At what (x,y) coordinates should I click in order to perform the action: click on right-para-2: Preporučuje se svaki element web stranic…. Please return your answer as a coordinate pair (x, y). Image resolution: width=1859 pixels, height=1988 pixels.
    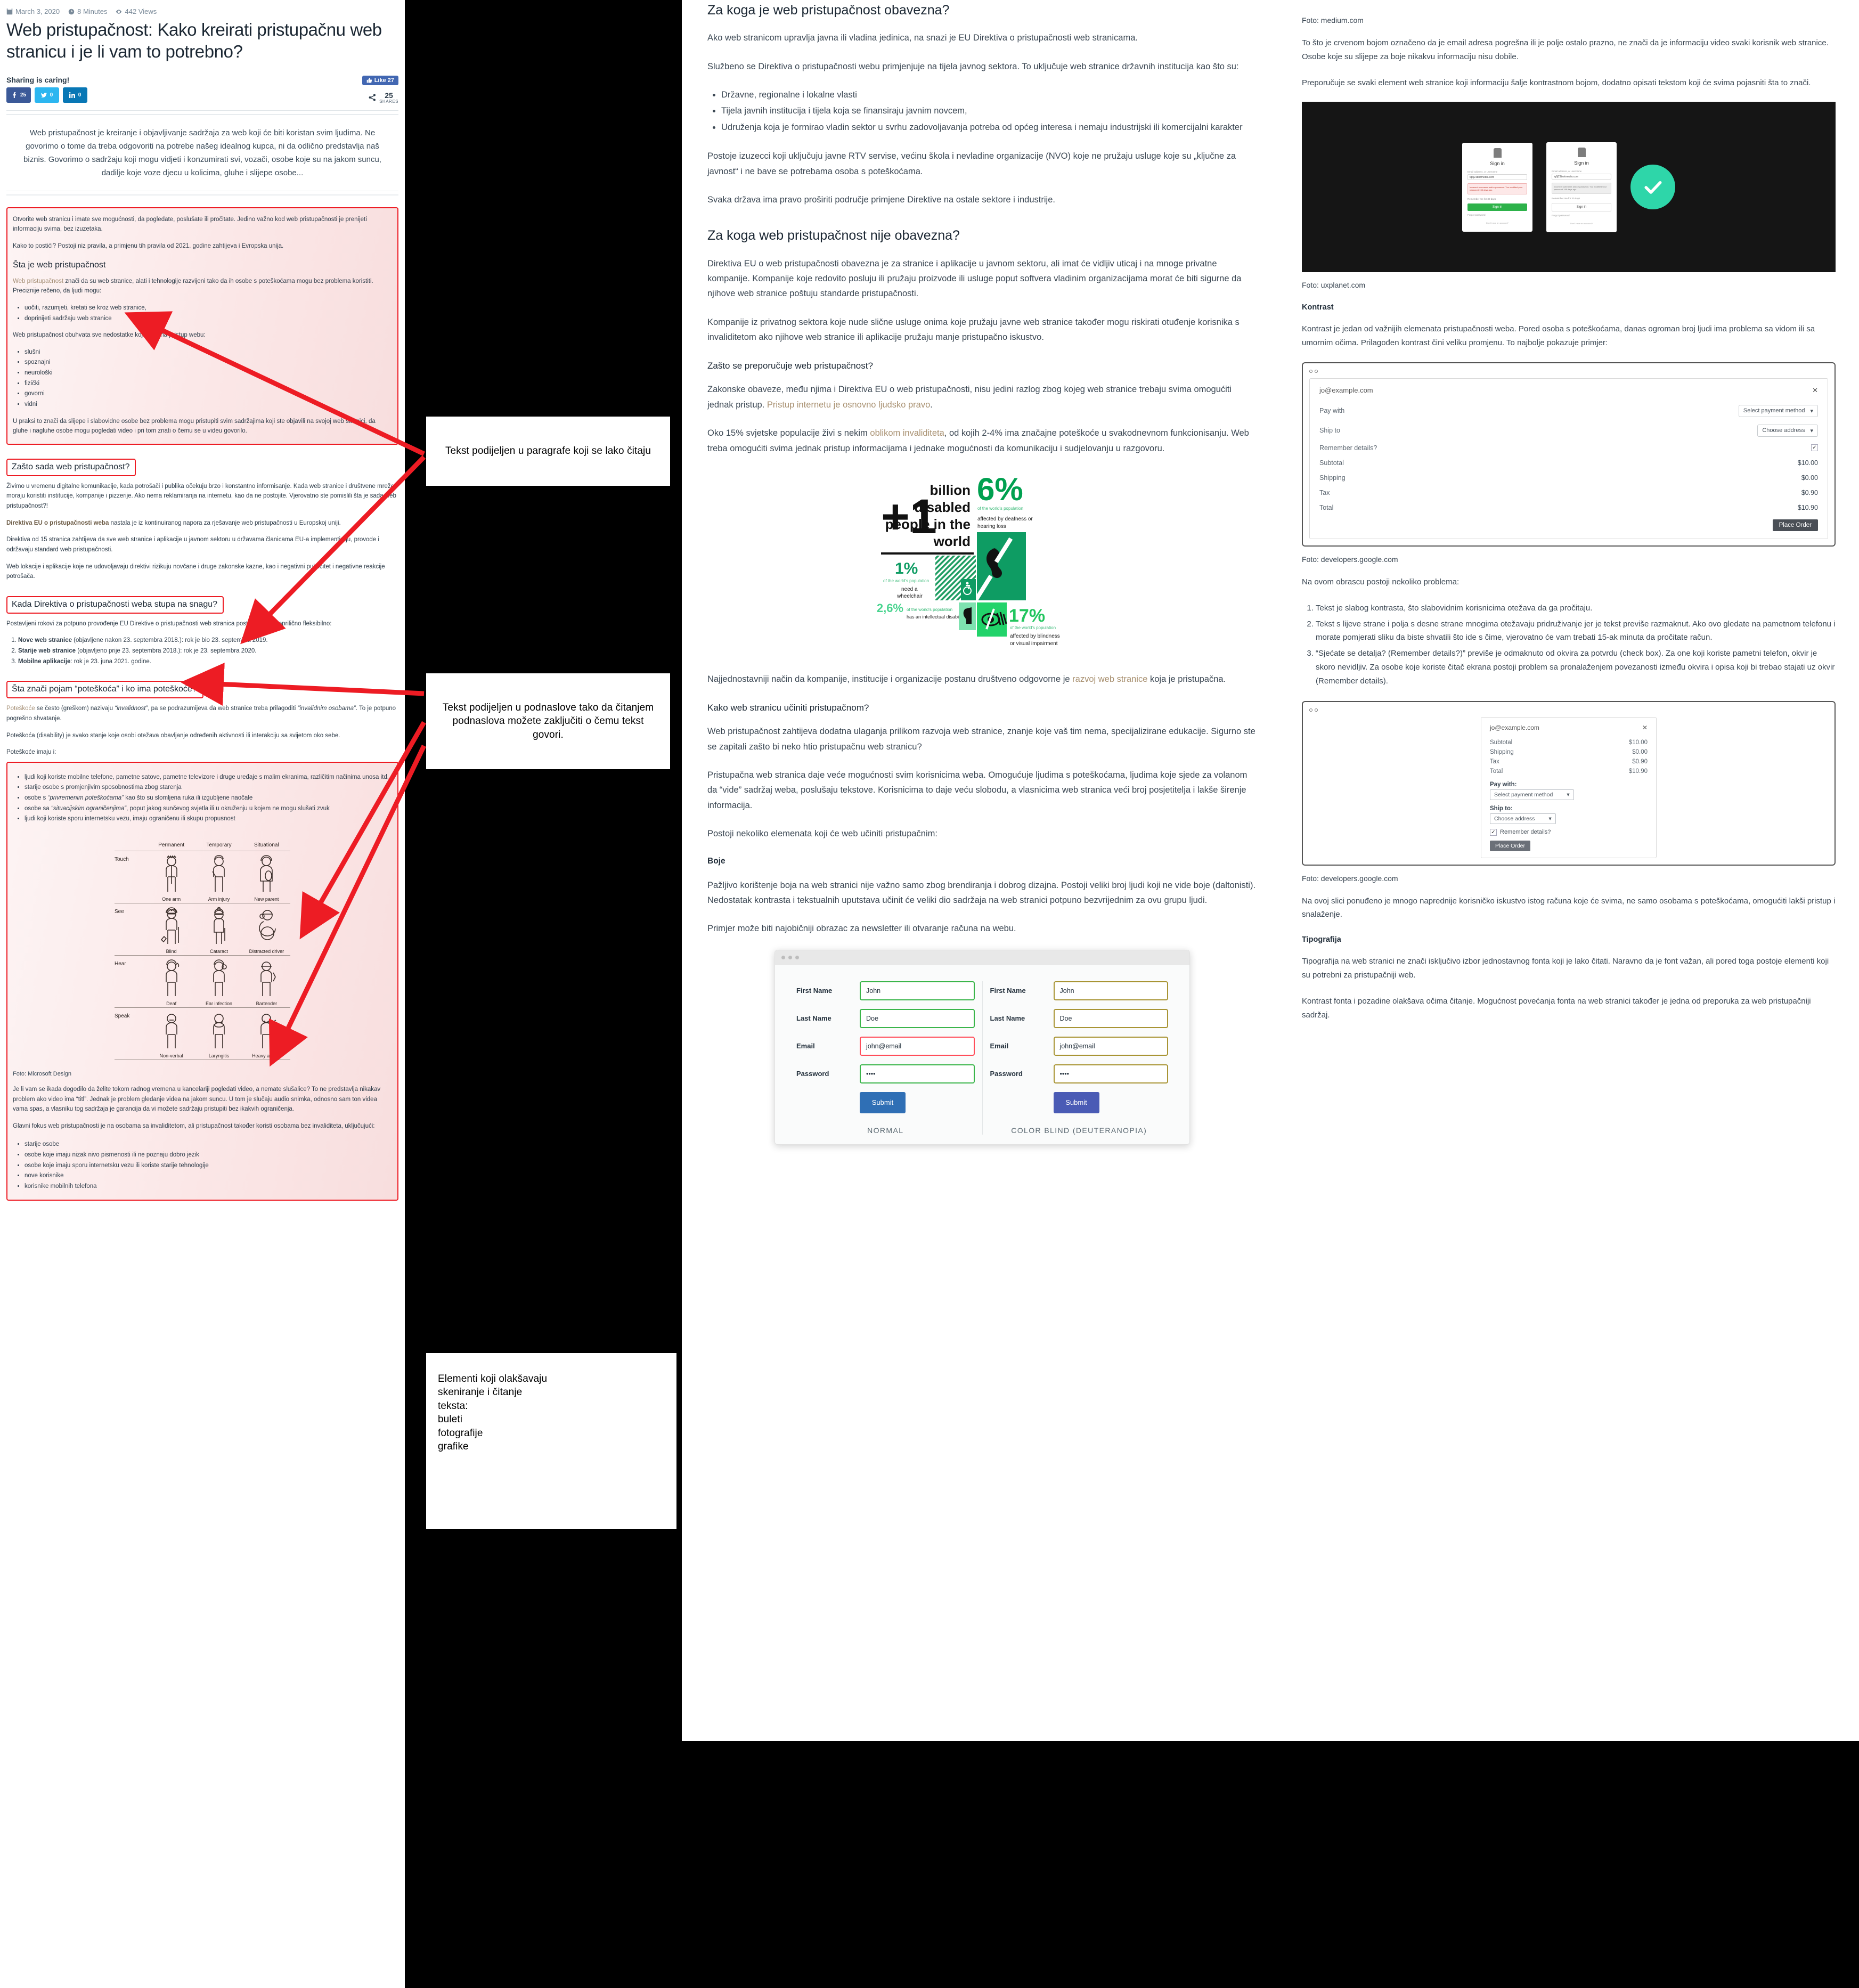
    Looking at the image, I should click on (1556, 83).